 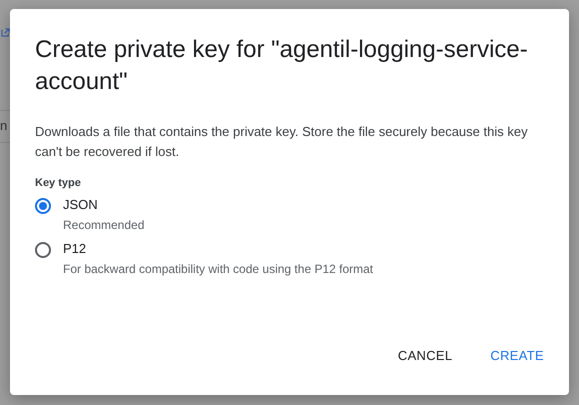 I want to click on key-type-label: Key type, so click(x=58, y=183).